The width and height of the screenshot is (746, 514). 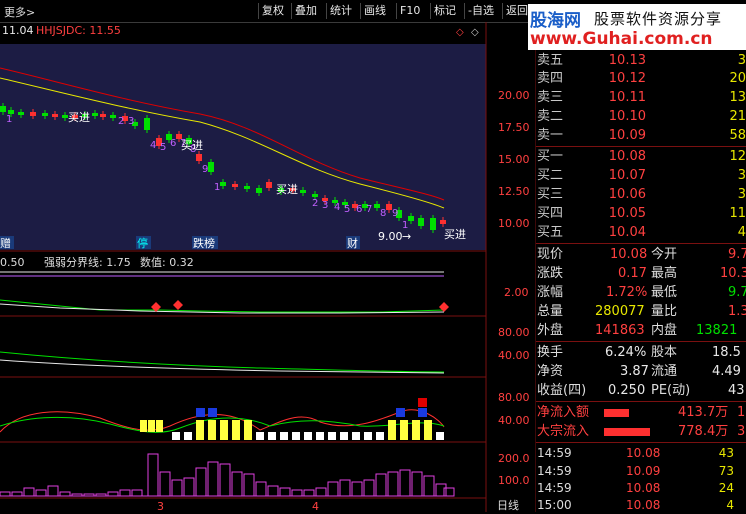 What do you see at coordinates (514, 480) in the screenshot?
I see `ind4-axis-tick: 100.0` at bounding box center [514, 480].